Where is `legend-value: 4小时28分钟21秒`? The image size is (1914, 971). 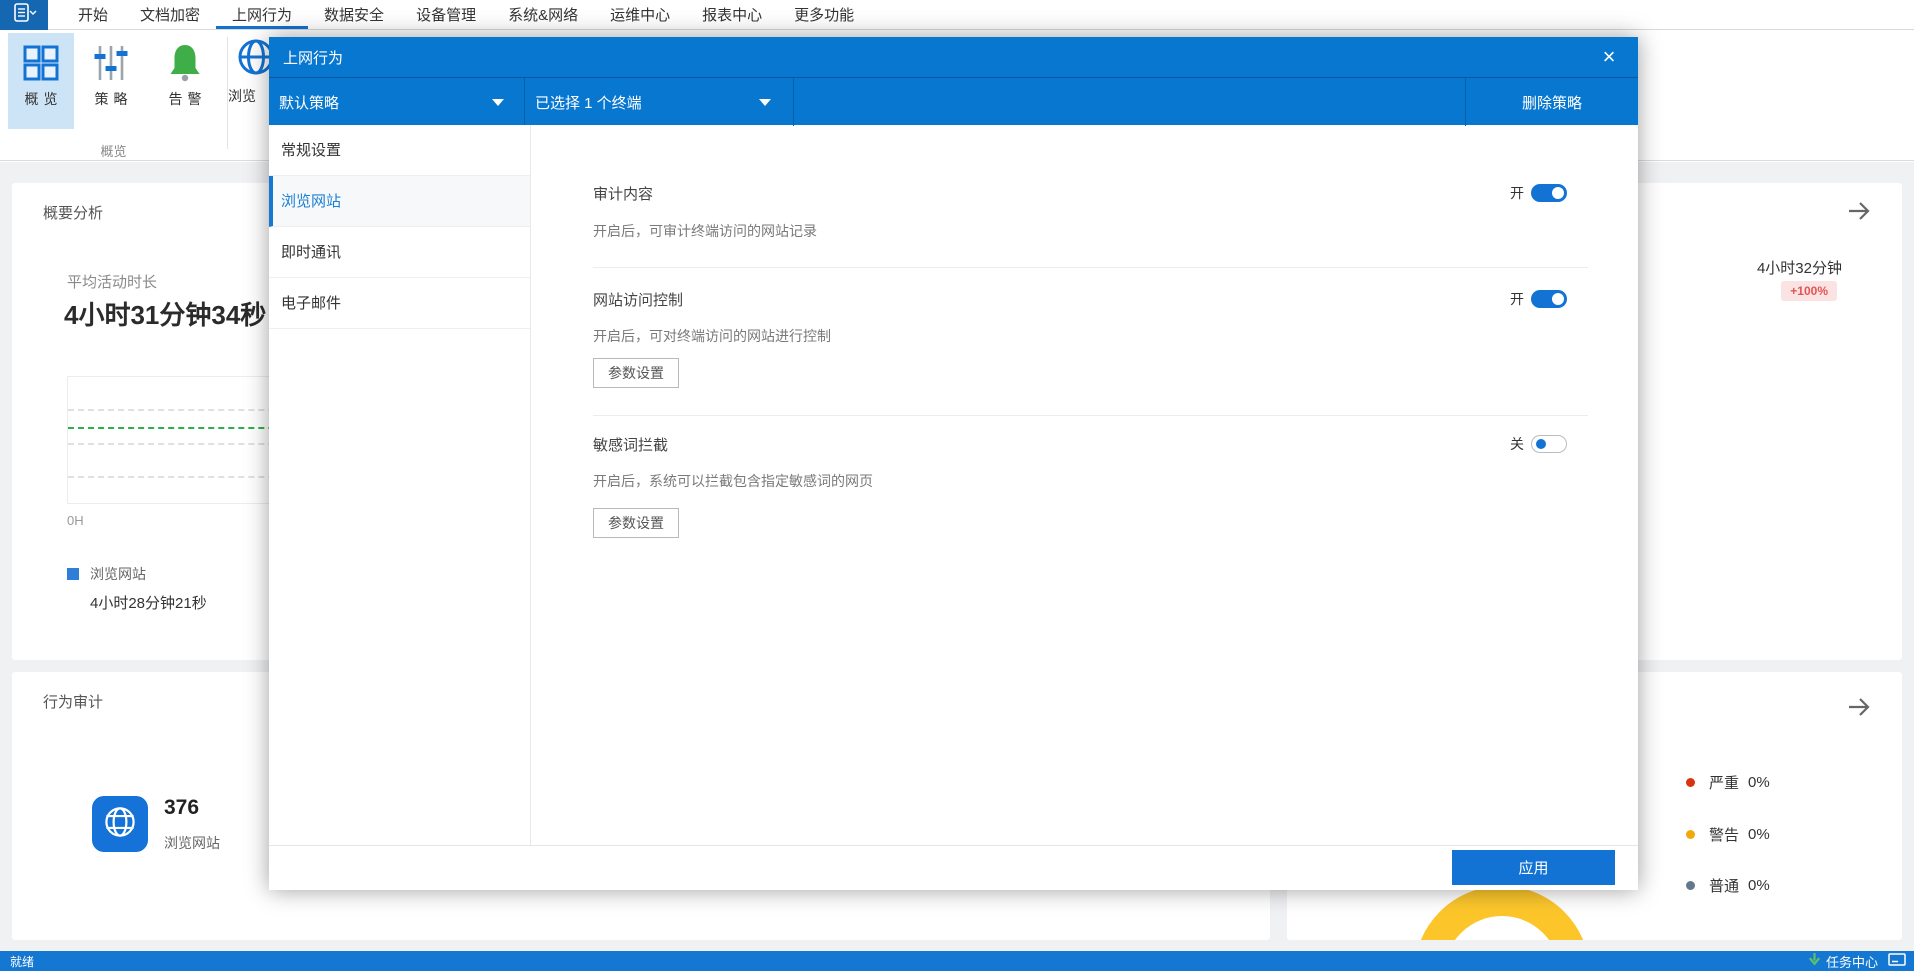 legend-value: 4小时28分钟21秒 is located at coordinates (148, 603).